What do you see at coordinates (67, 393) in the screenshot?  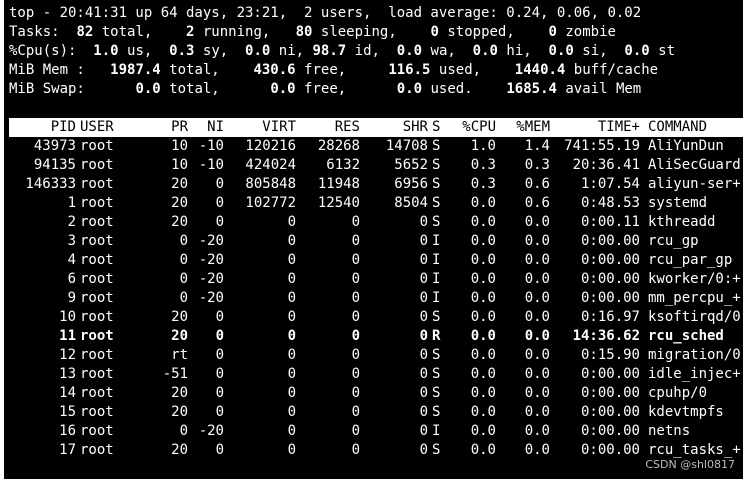 I see `cell-pid: 14` at bounding box center [67, 393].